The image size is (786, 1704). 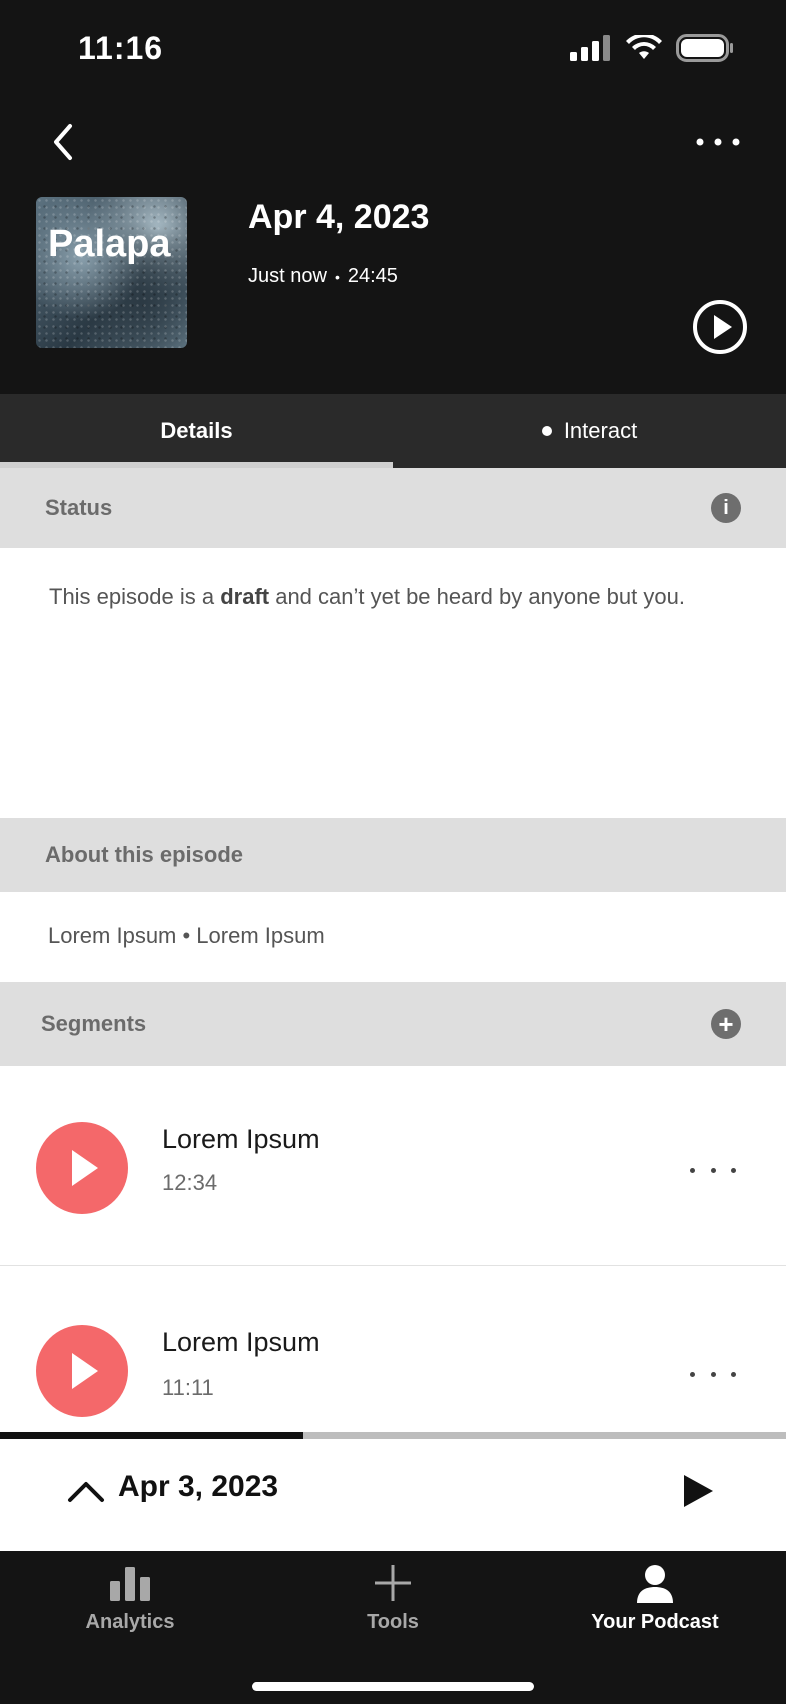 I want to click on nav-tools-label: Tools, so click(x=393, y=1622).